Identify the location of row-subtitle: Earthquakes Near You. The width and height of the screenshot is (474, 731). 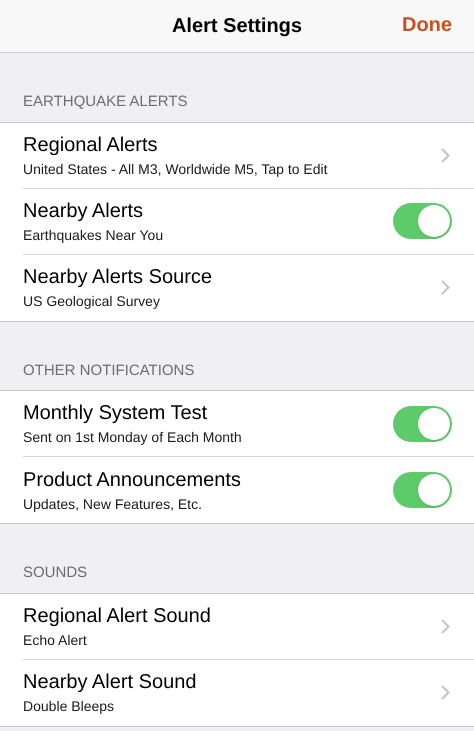
(93, 235).